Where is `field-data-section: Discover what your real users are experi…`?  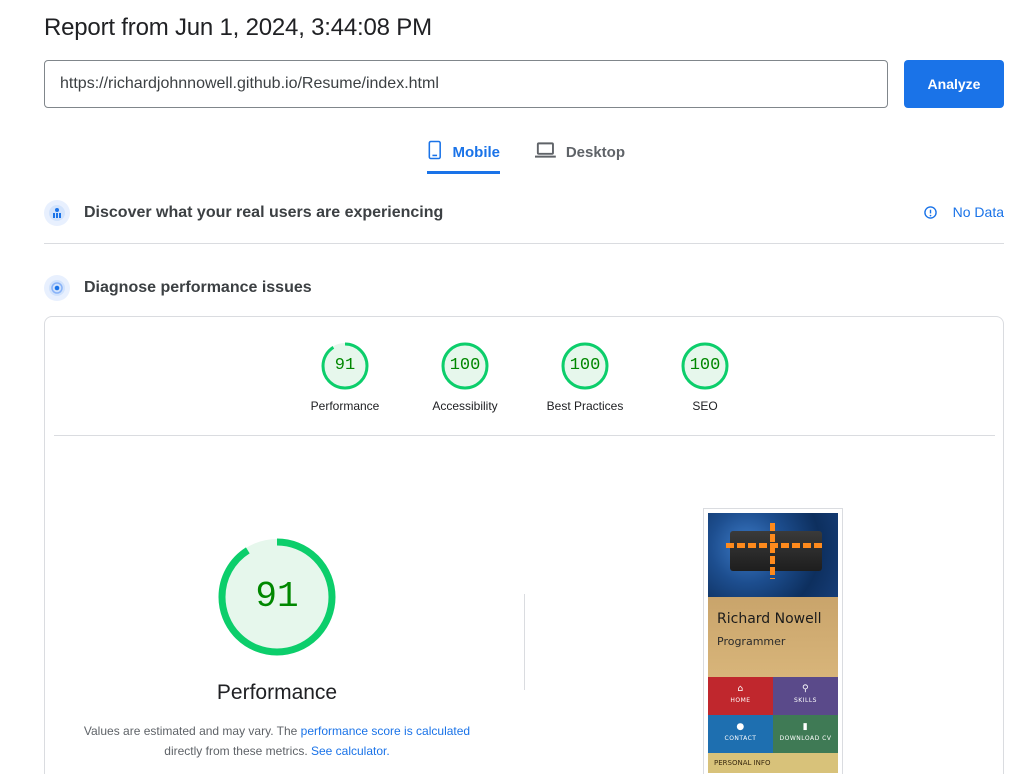 field-data-section: Discover what your real users are experi… is located at coordinates (524, 213).